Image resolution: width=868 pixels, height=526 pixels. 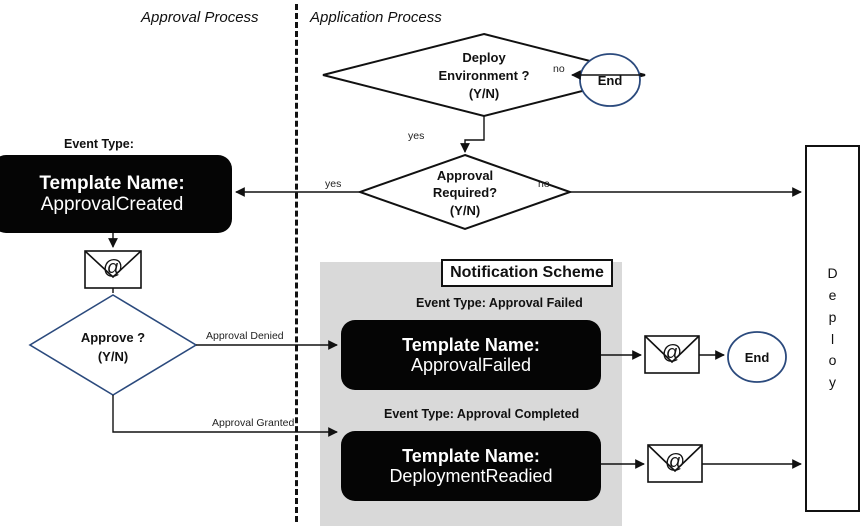 I want to click on decision-approve, so click(x=113, y=345).